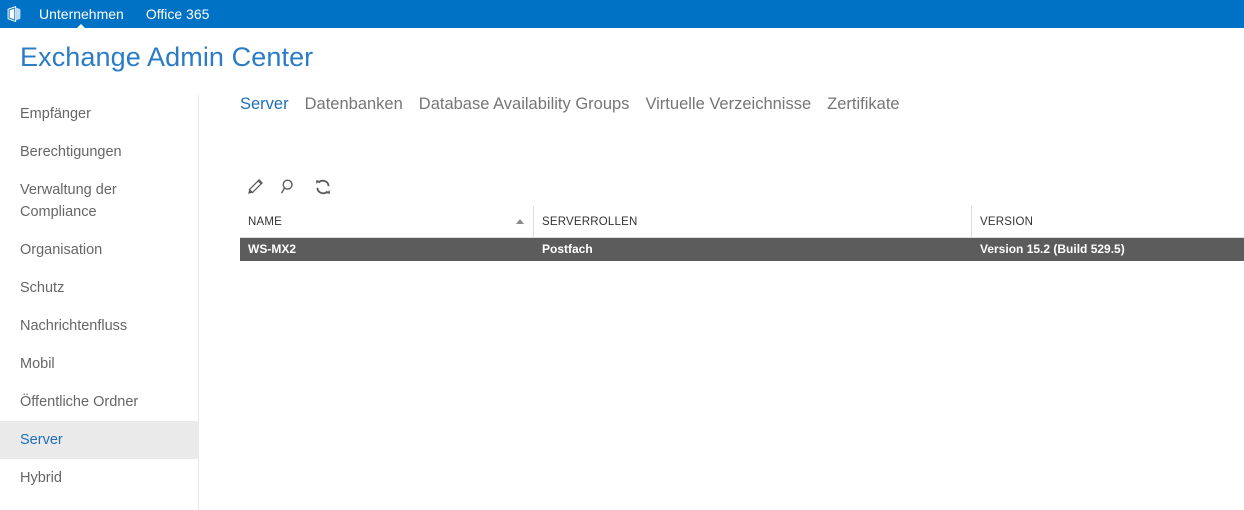  What do you see at coordinates (520, 221) in the screenshot?
I see `sort-ascending-icon` at bounding box center [520, 221].